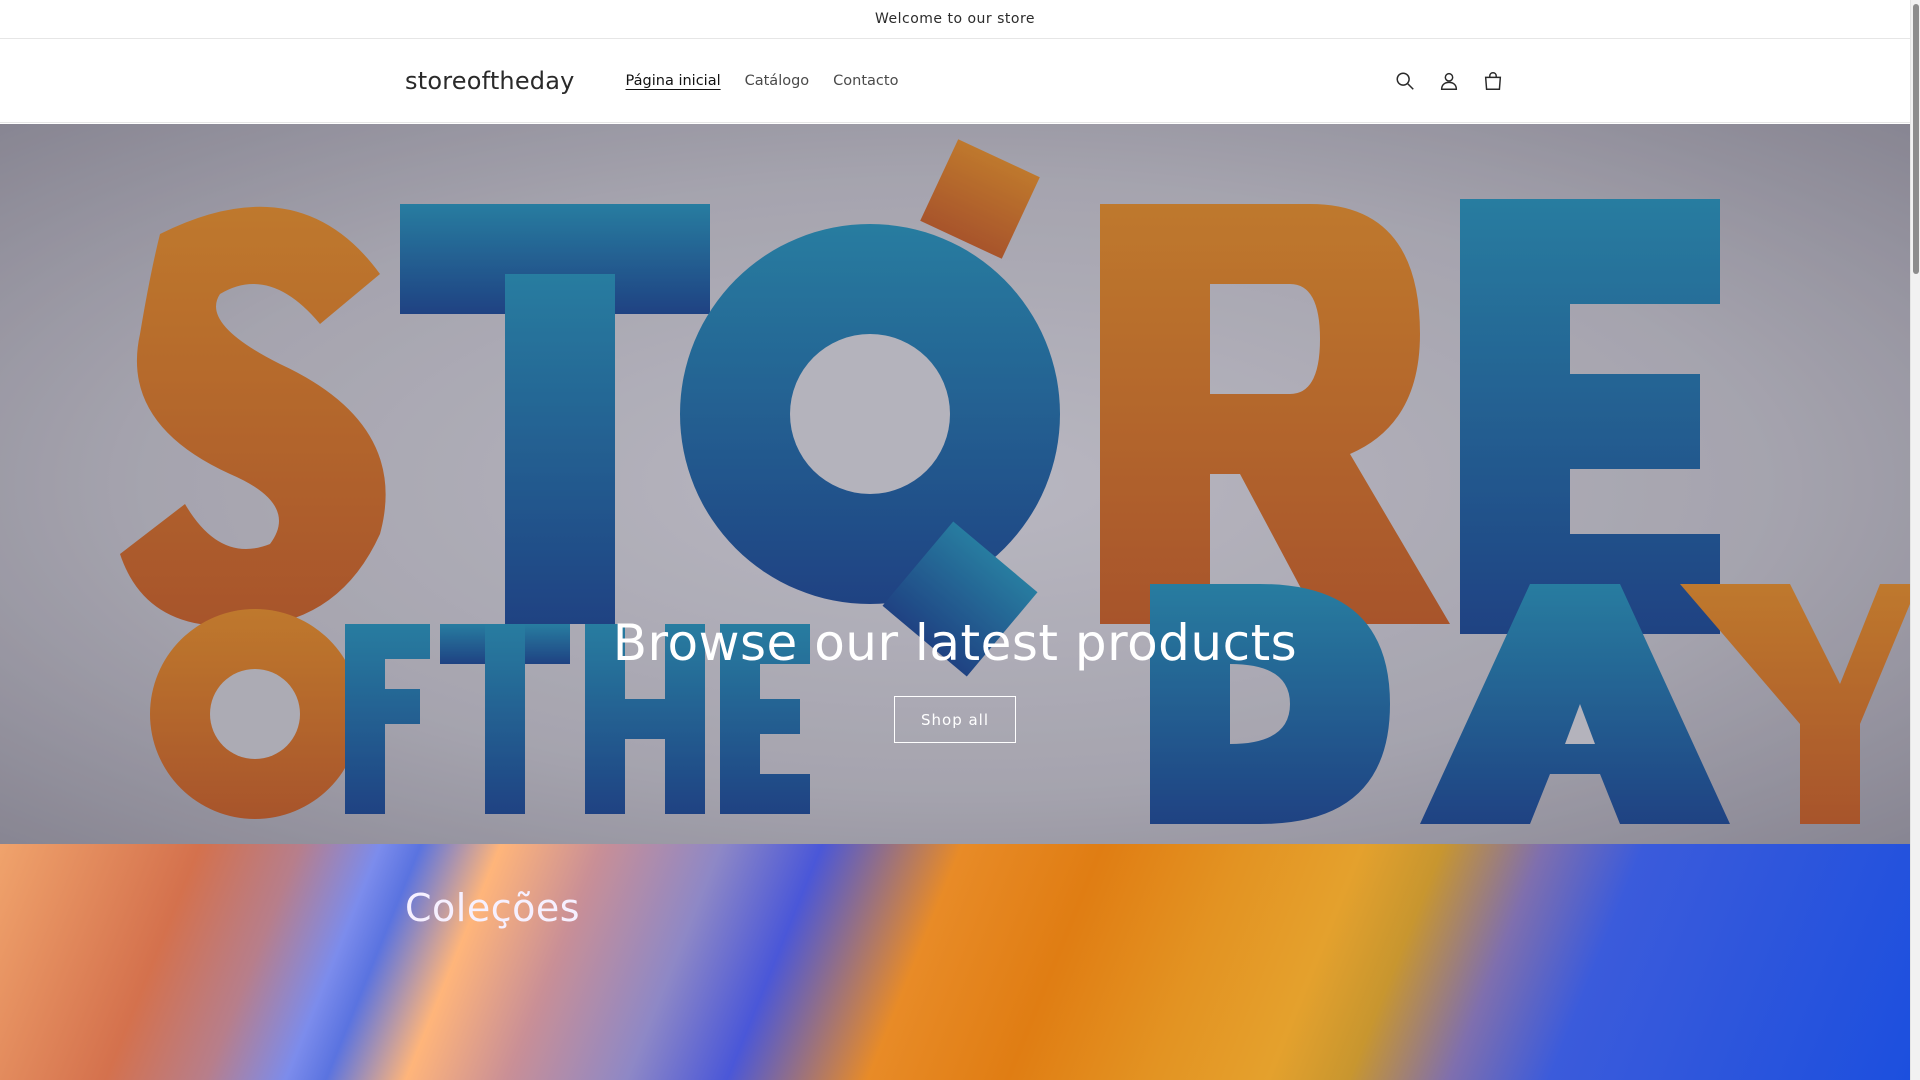 The width and height of the screenshot is (1920, 1080). What do you see at coordinates (1915, 540) in the screenshot?
I see `page-scrollbar` at bounding box center [1915, 540].